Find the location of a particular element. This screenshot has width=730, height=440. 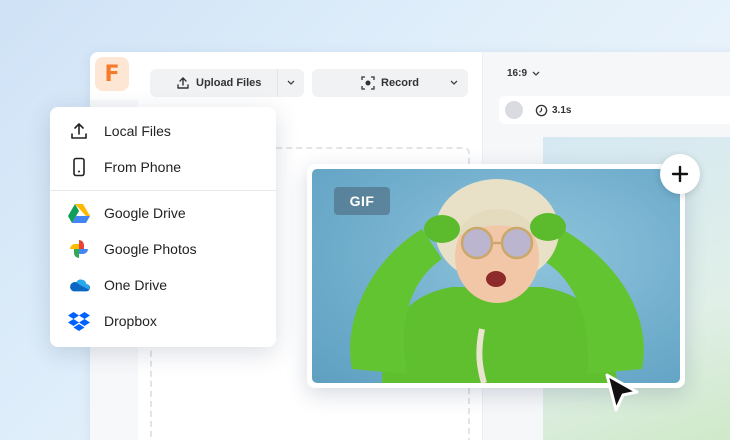

menu-item-label: Google Photos is located at coordinates (150, 249).